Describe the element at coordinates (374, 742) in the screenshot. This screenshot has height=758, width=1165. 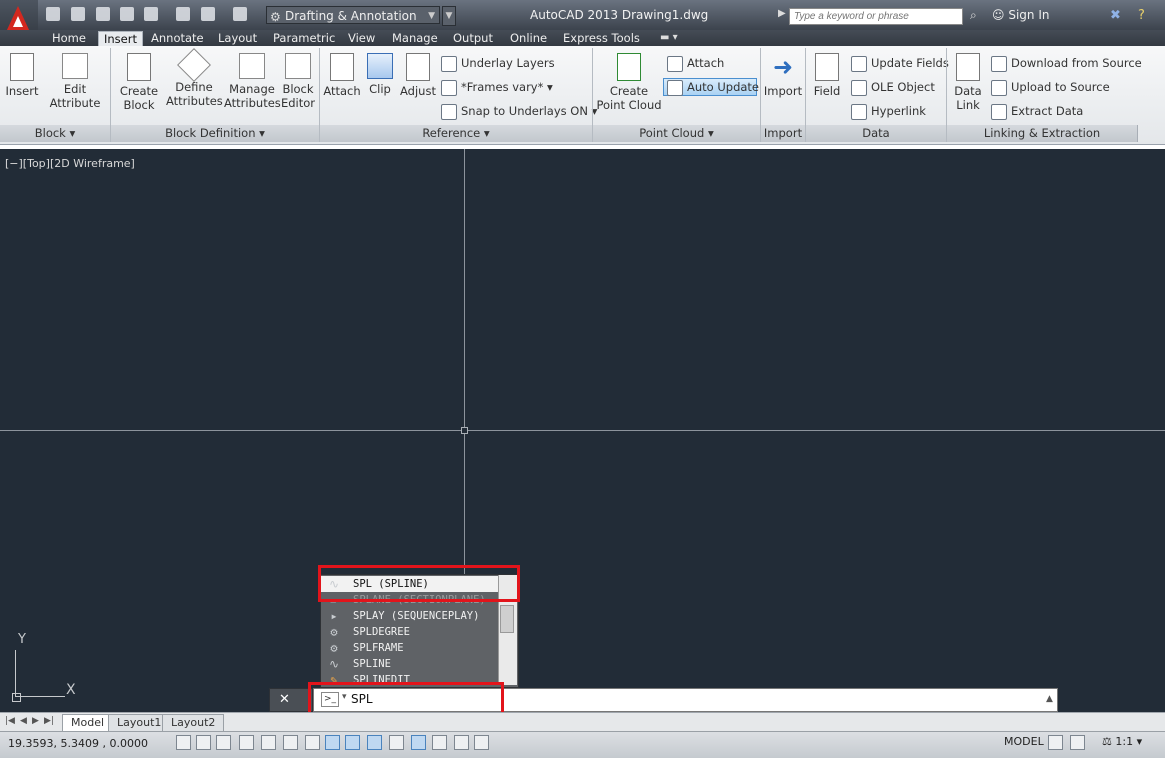
I see `dynamic-input-icon` at that location.